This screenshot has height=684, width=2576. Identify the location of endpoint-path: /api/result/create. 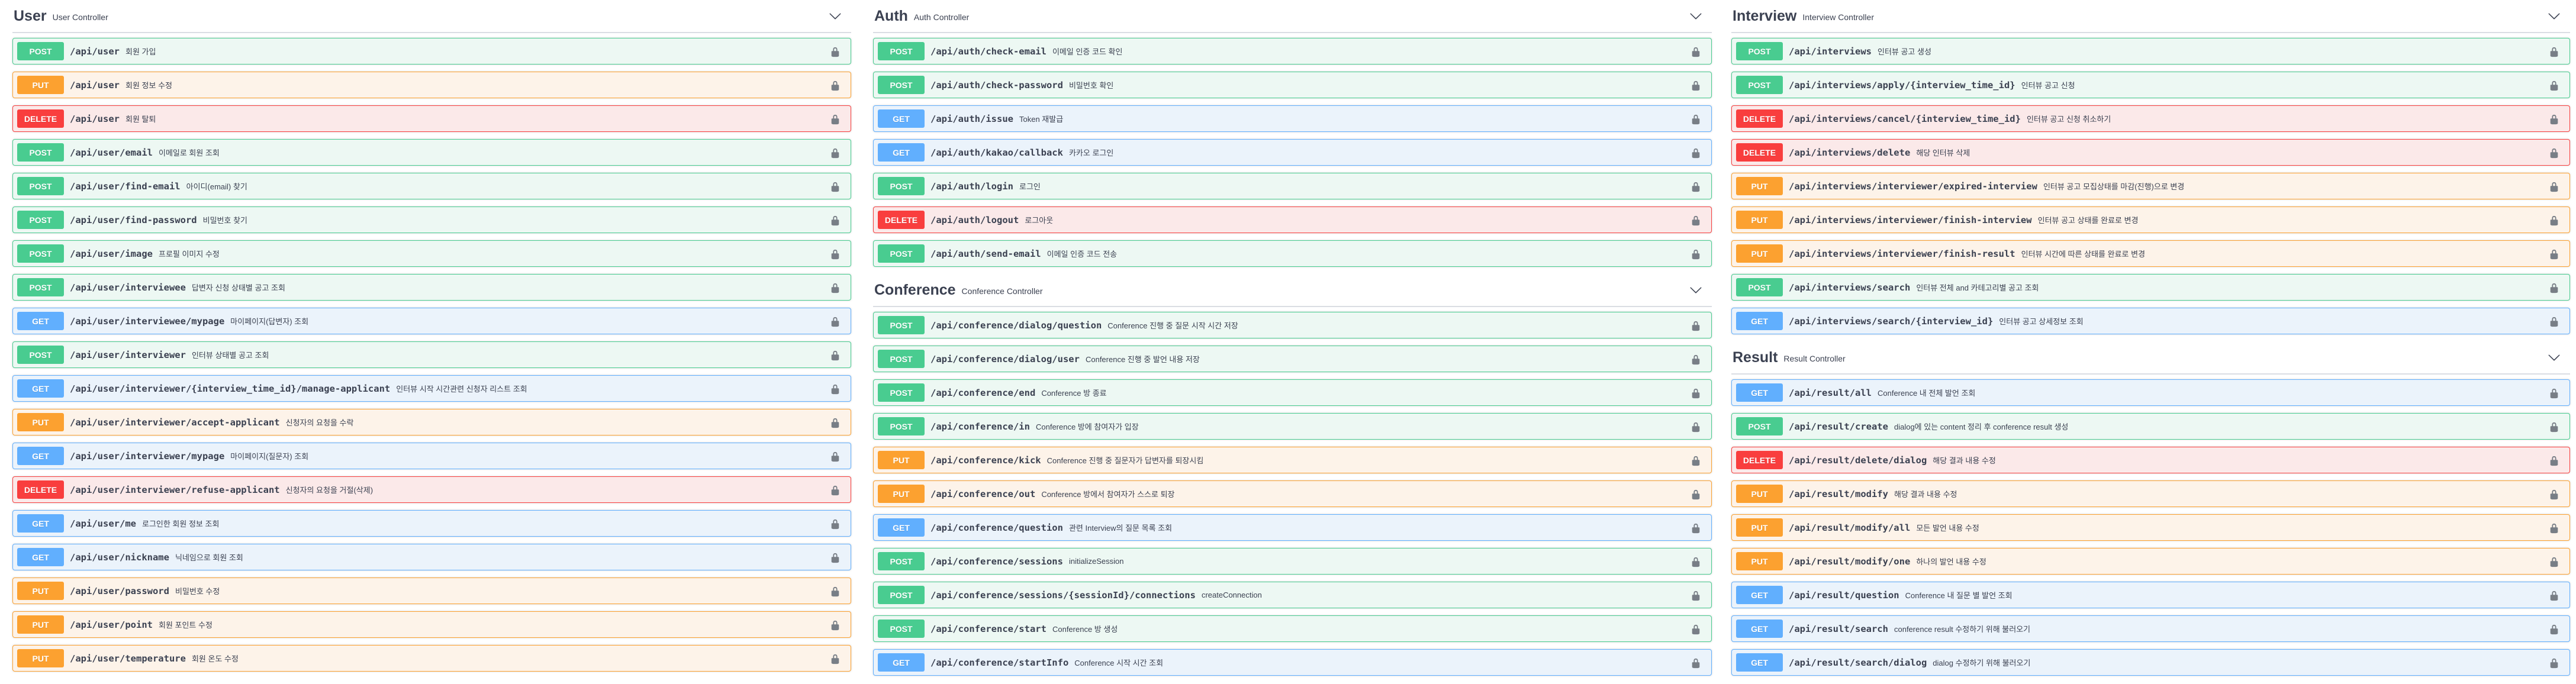
(1839, 426).